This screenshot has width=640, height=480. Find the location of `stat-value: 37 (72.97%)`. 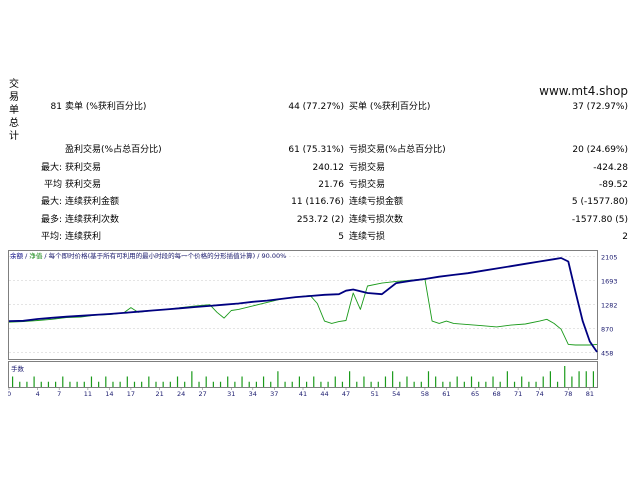

stat-value: 37 (72.97%) is located at coordinates (600, 107).